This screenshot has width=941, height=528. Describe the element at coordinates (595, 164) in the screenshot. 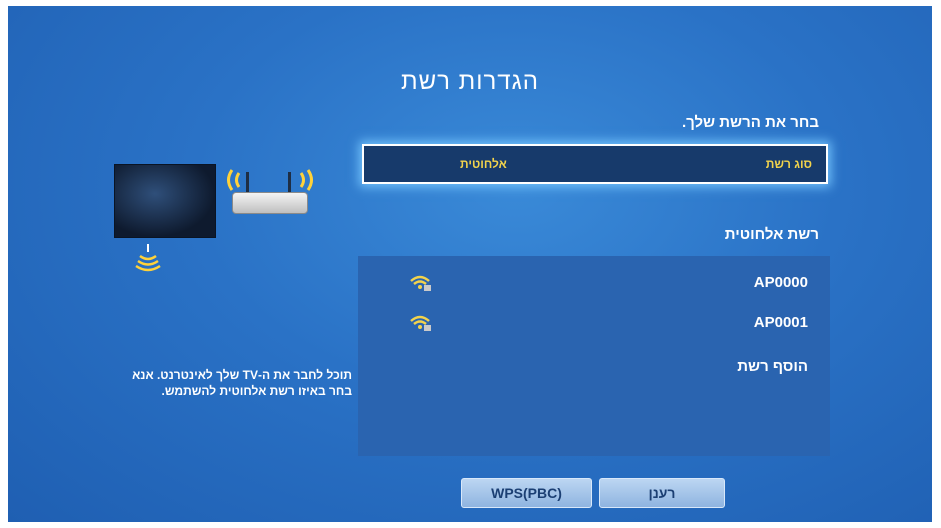

I see `network-type-selector: סוג רשת אלחוטית` at that location.